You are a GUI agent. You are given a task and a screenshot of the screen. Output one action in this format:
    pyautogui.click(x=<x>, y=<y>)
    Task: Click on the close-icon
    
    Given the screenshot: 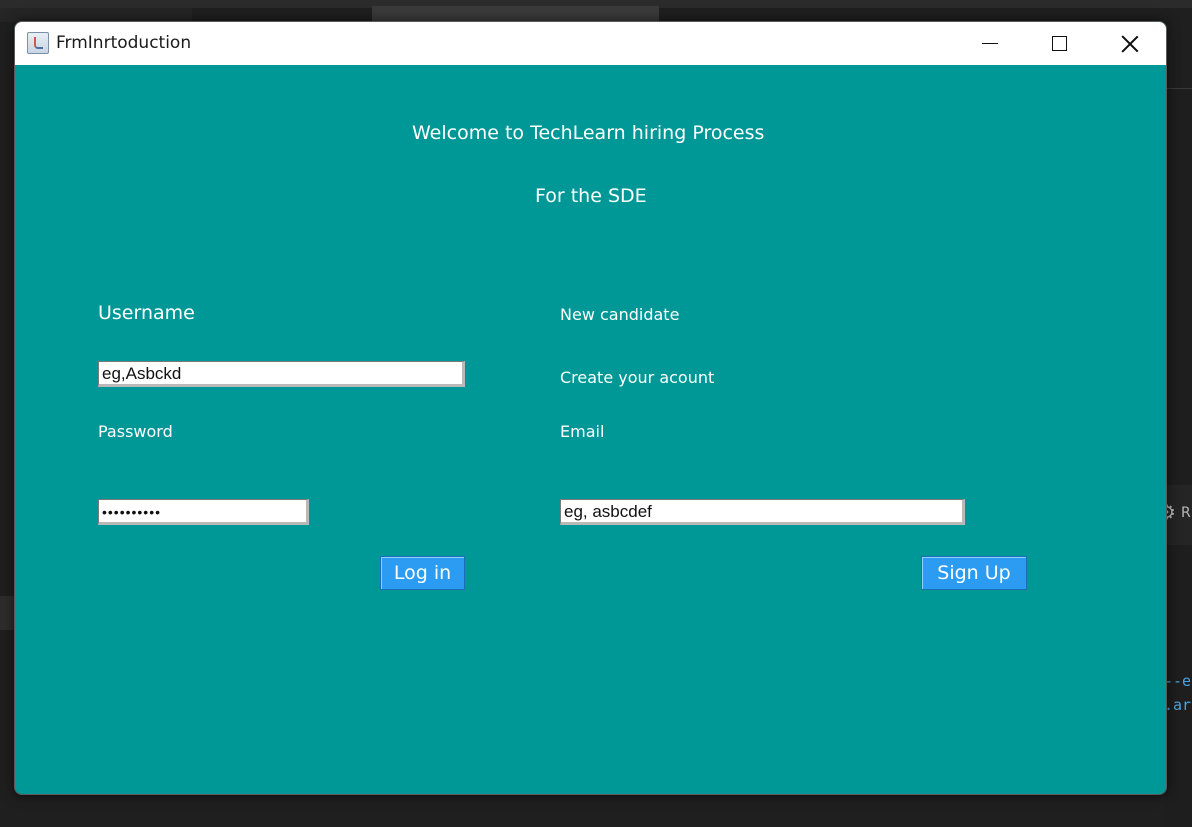 What is the action you would take?
    pyautogui.click(x=1130, y=44)
    